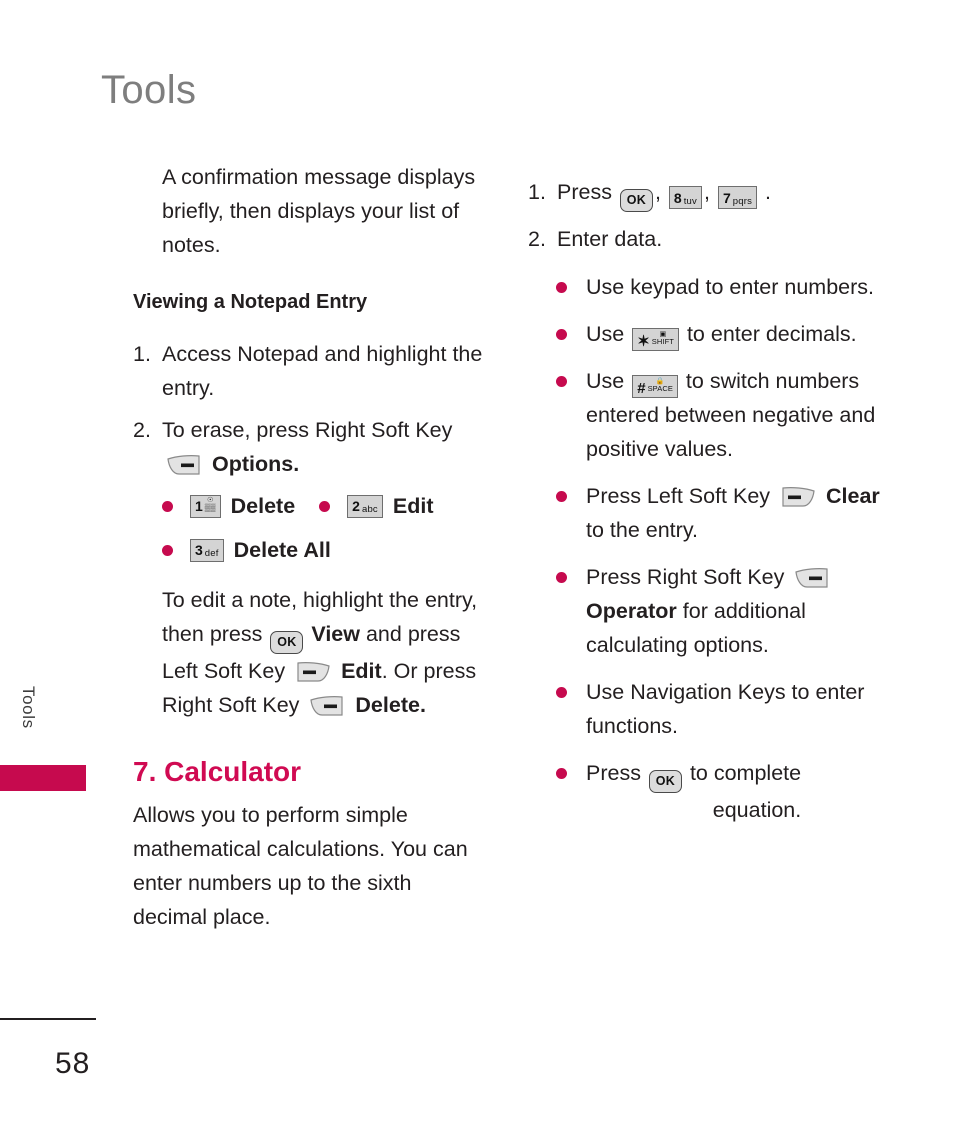 The image size is (954, 1145). Describe the element at coordinates (757, 810) in the screenshot. I see `equation-text: equation.` at that location.